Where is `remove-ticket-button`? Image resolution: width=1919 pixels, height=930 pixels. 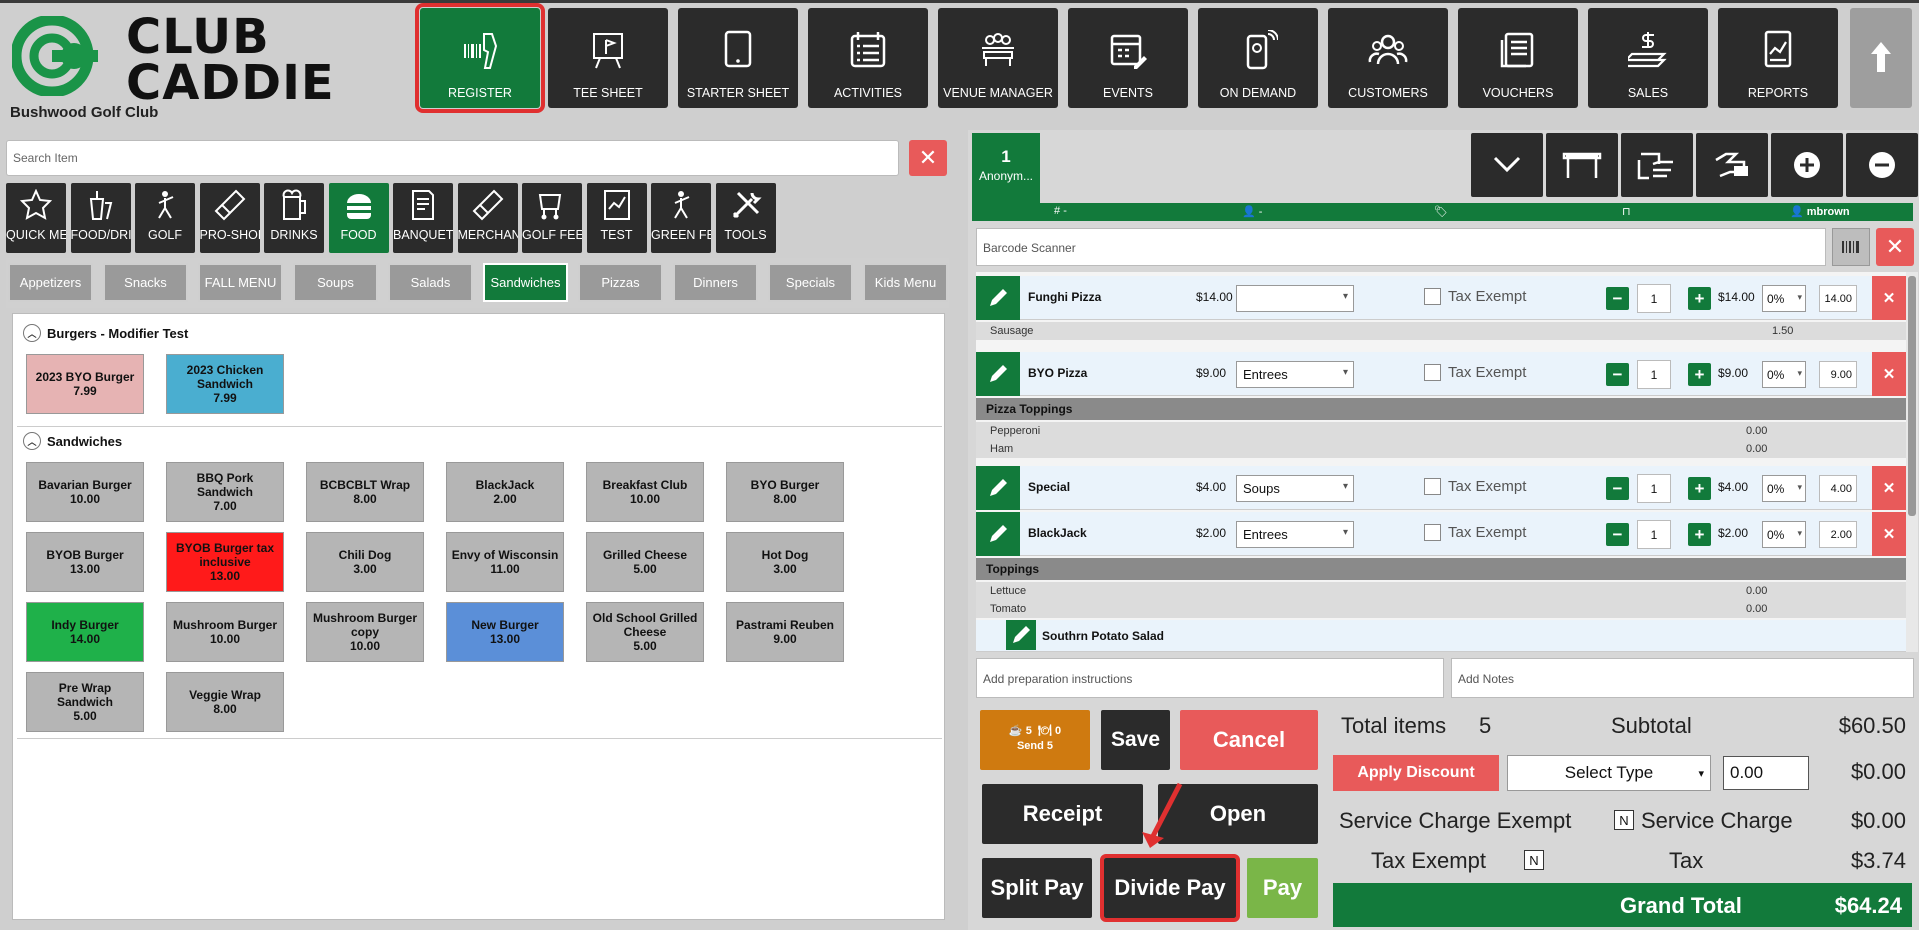 remove-ticket-button is located at coordinates (1882, 165).